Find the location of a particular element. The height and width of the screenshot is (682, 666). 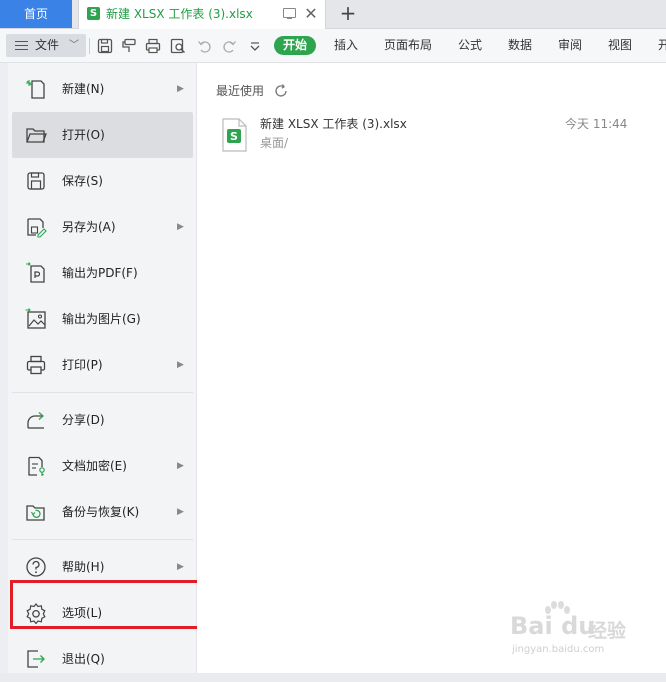

watermark-url: jingyan.baidu.com is located at coordinates (558, 649).